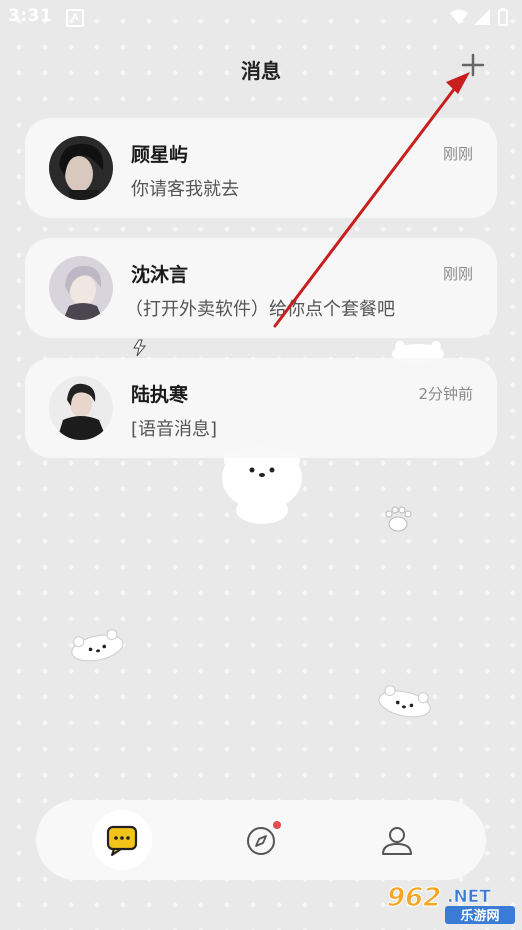  I want to click on avatar-black-coat-icon, so click(81, 408).